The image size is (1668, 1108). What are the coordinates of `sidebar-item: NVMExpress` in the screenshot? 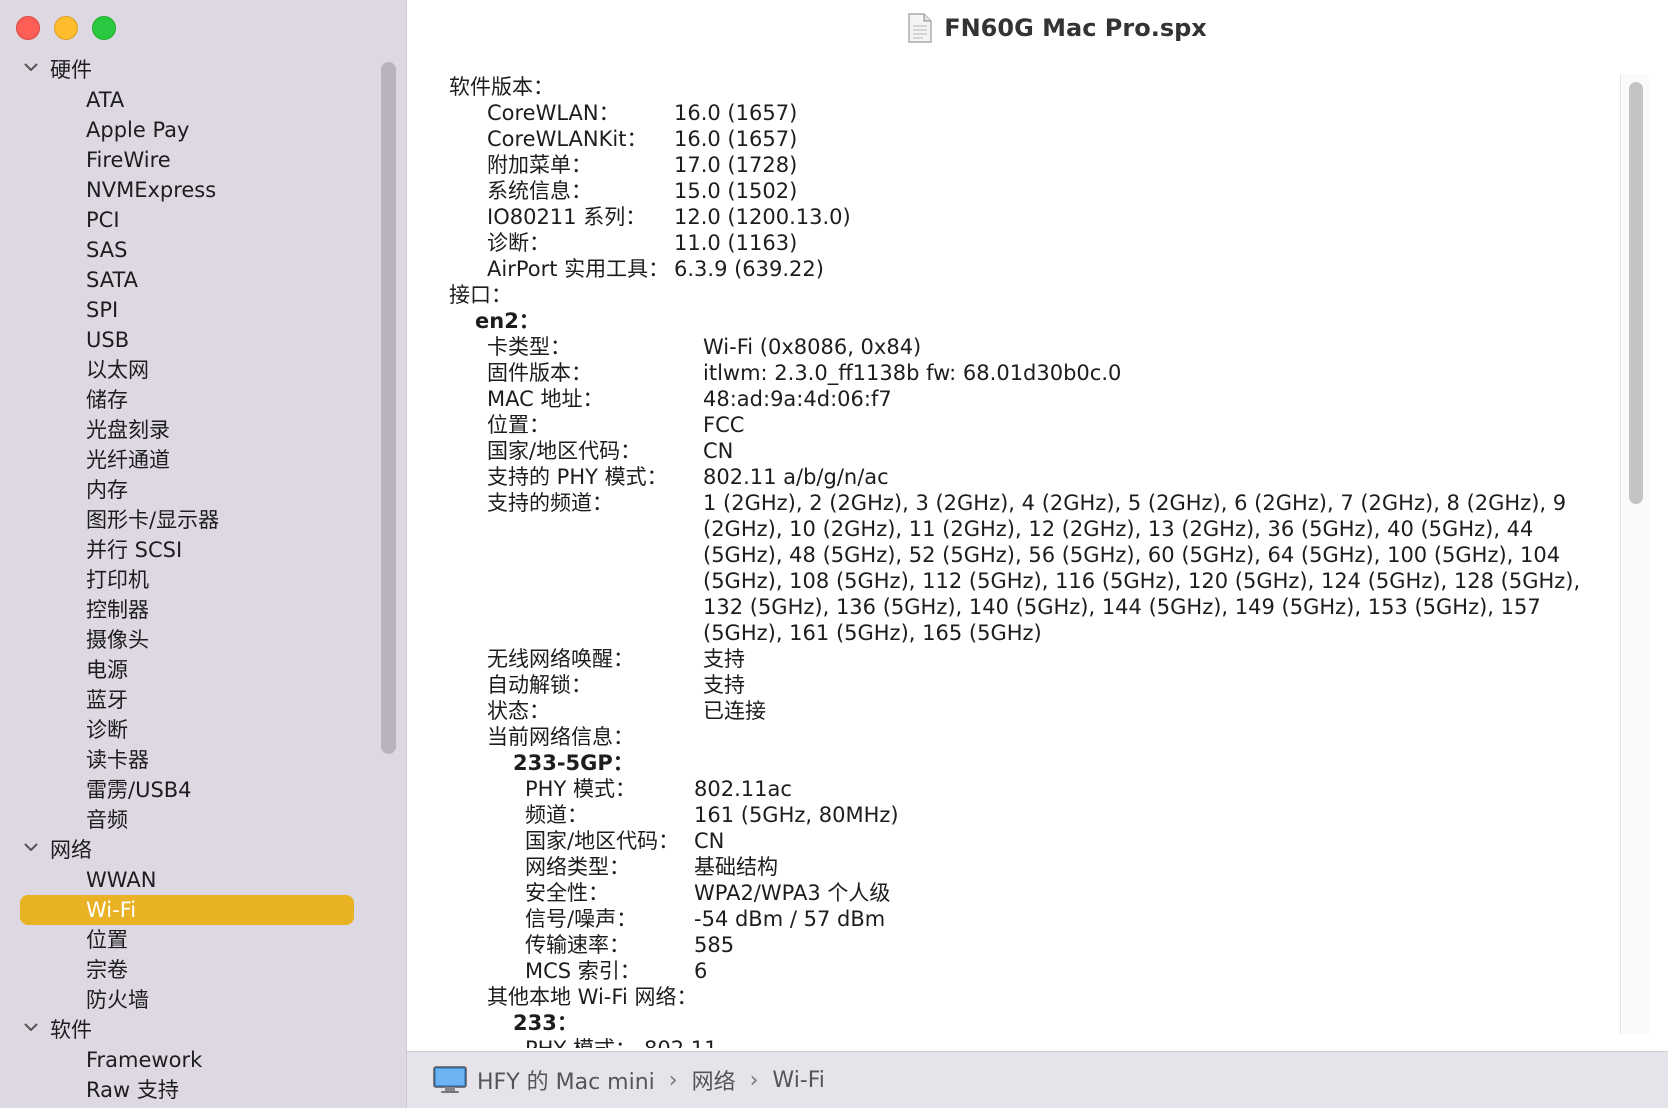 It's located at (190, 190).